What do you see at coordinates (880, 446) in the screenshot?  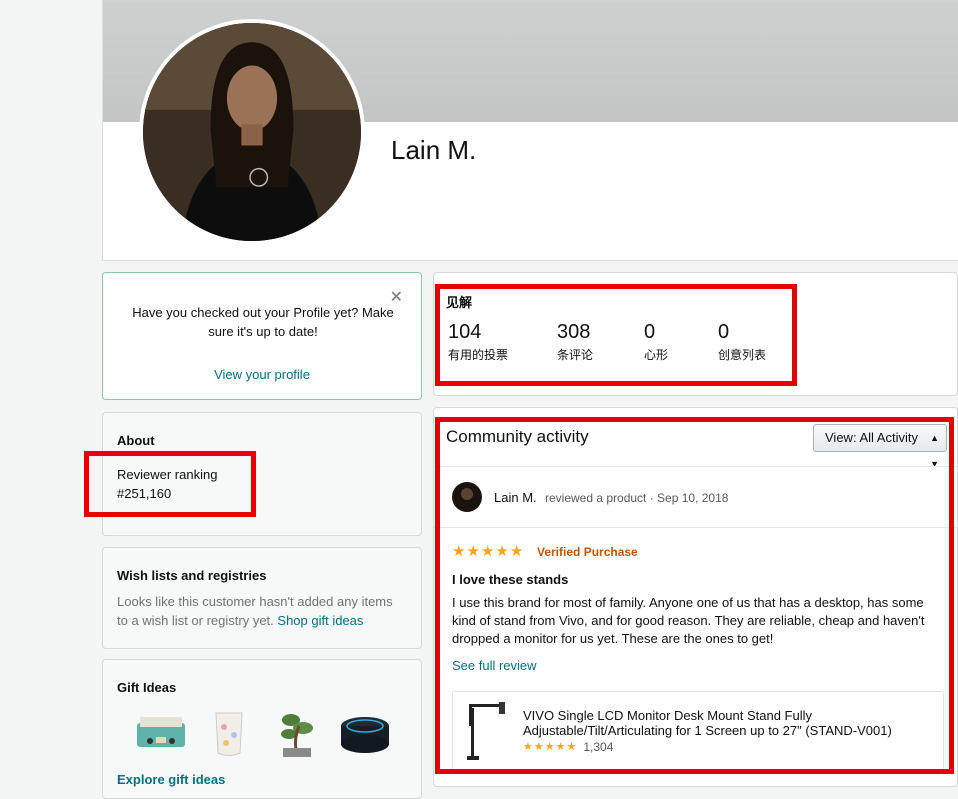 I see `view-filter-dropdown: View: All Activity ▲ ▼` at bounding box center [880, 446].